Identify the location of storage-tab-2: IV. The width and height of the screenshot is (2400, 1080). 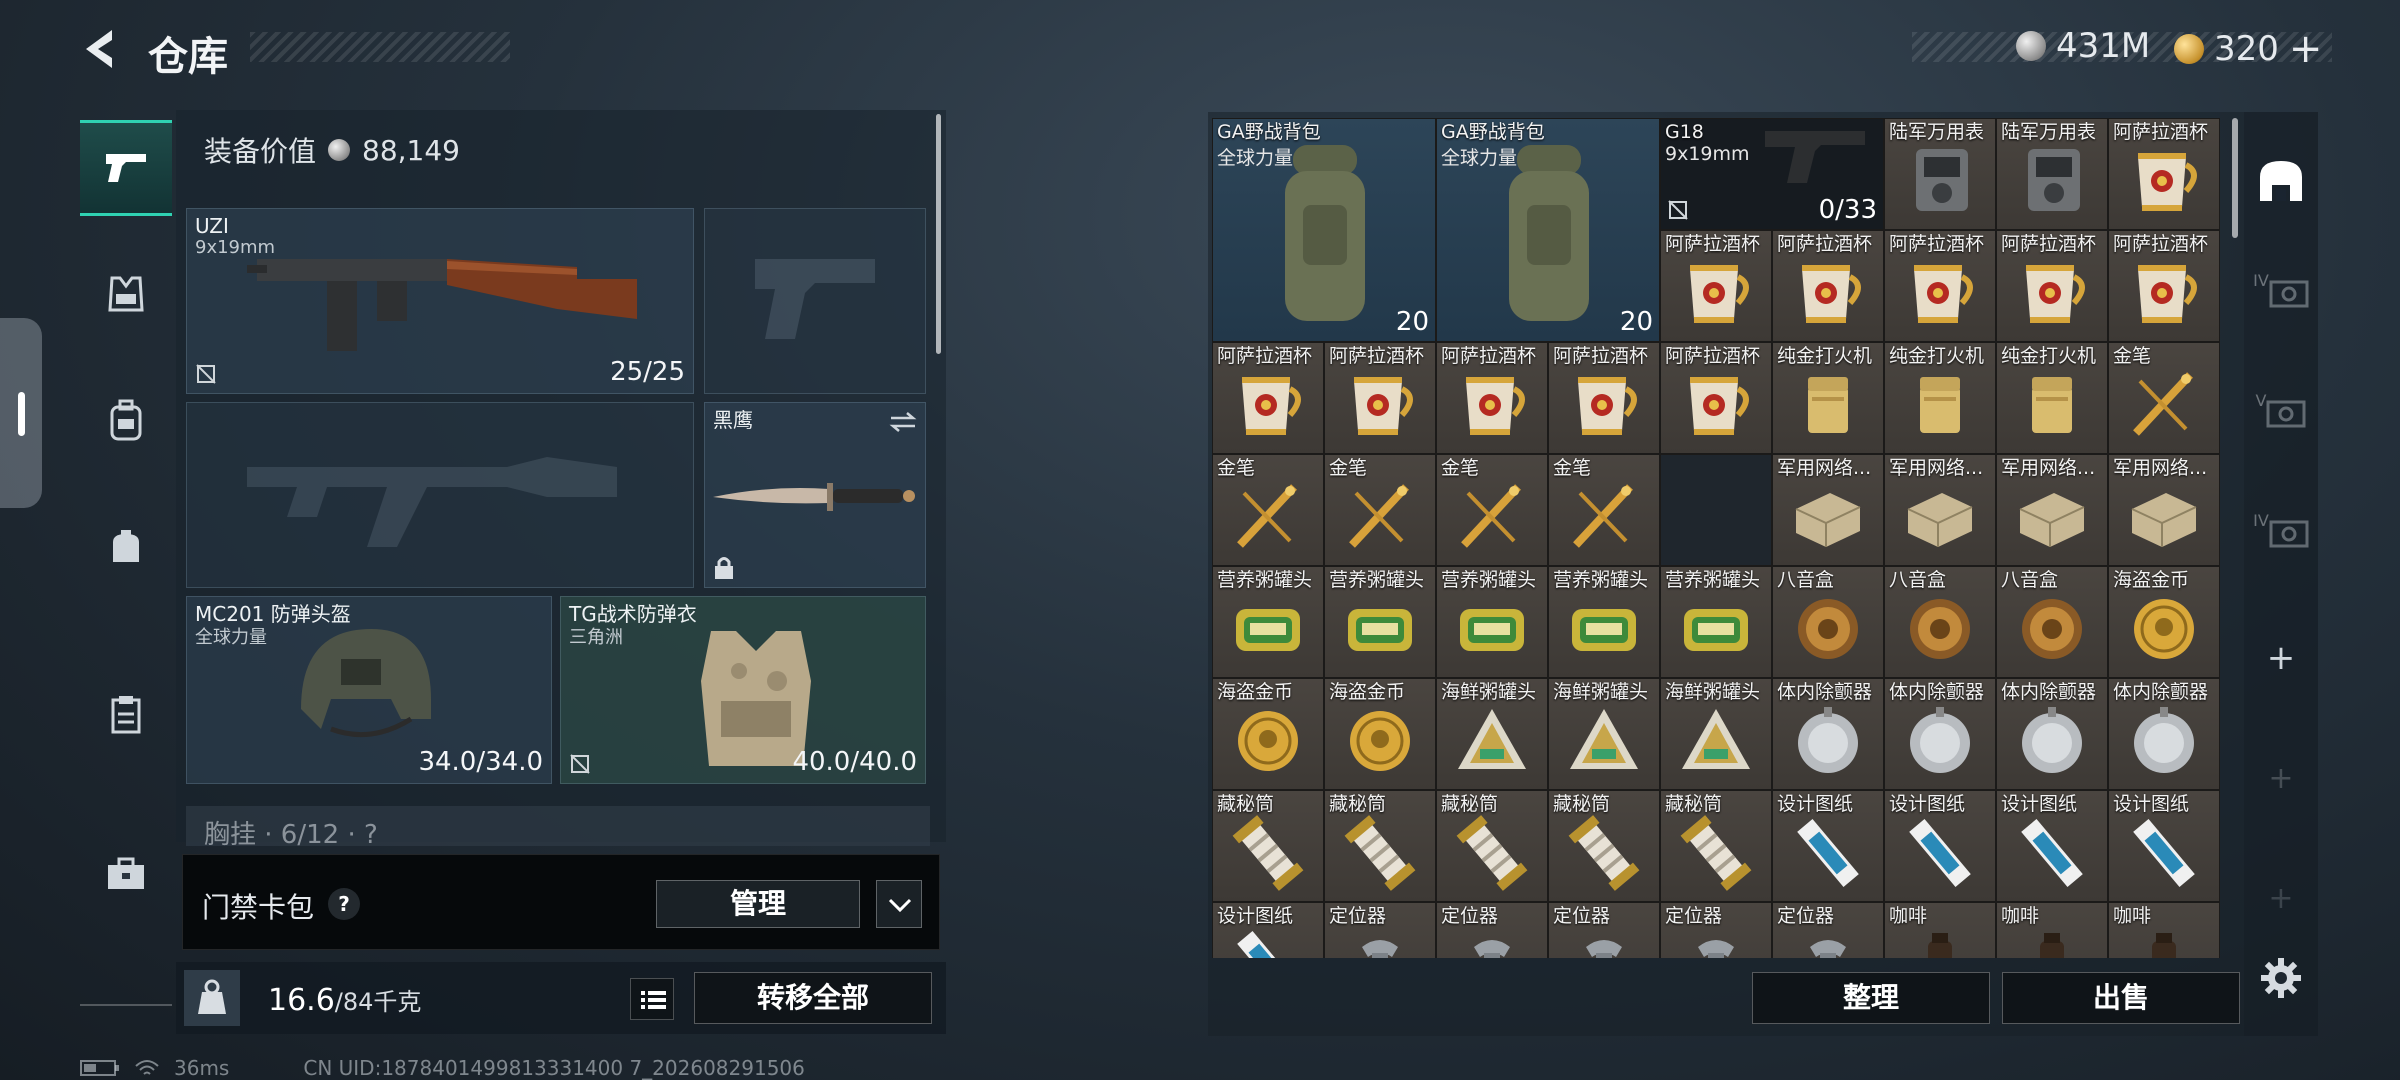
(2281, 294).